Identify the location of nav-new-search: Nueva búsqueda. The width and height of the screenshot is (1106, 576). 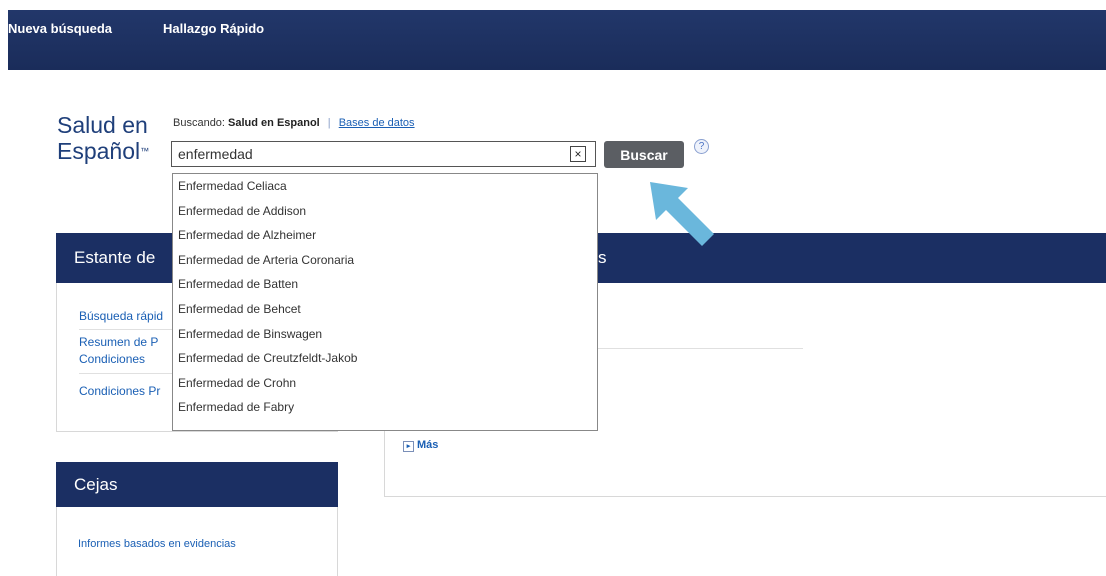
(60, 28).